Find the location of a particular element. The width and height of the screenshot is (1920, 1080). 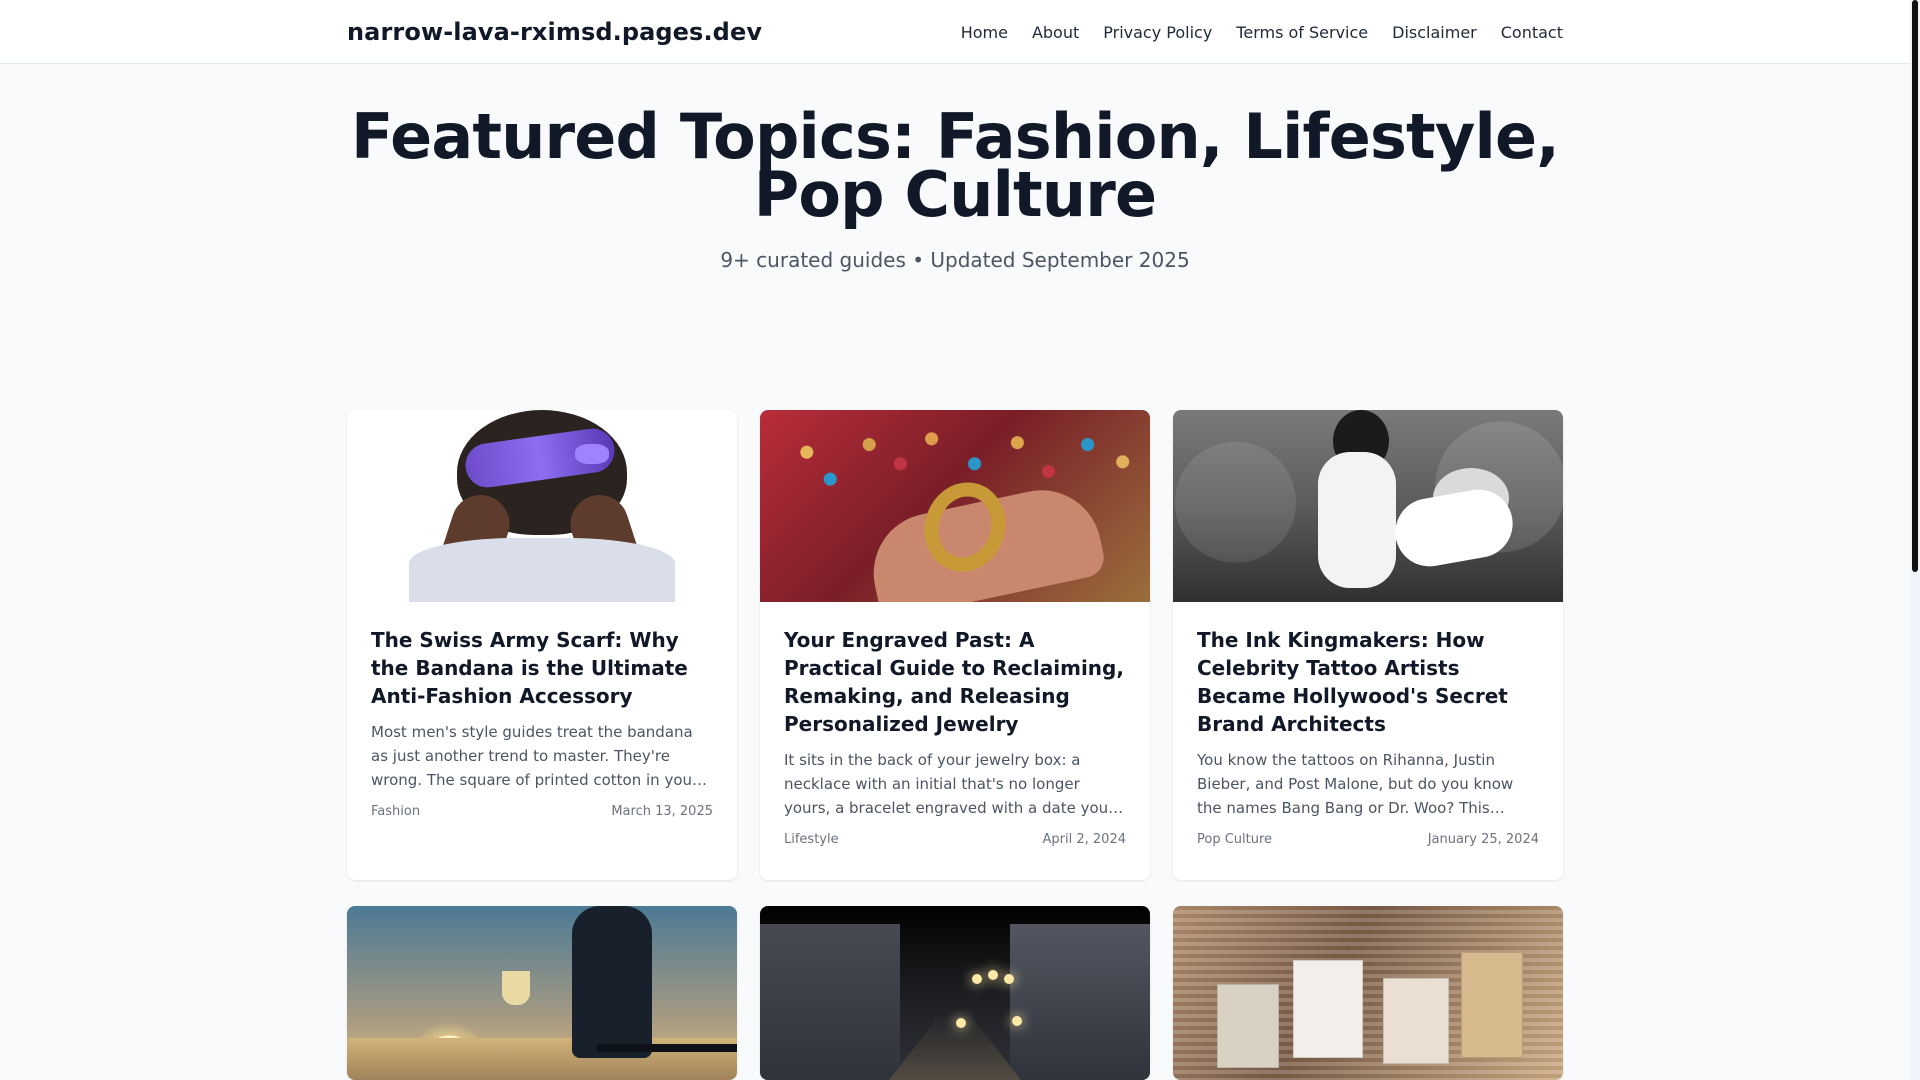

article-meta: Lifestyle April 2, 2024 is located at coordinates (955, 839).